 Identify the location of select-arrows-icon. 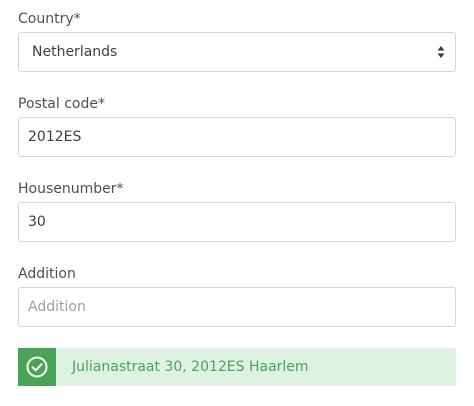
(441, 52).